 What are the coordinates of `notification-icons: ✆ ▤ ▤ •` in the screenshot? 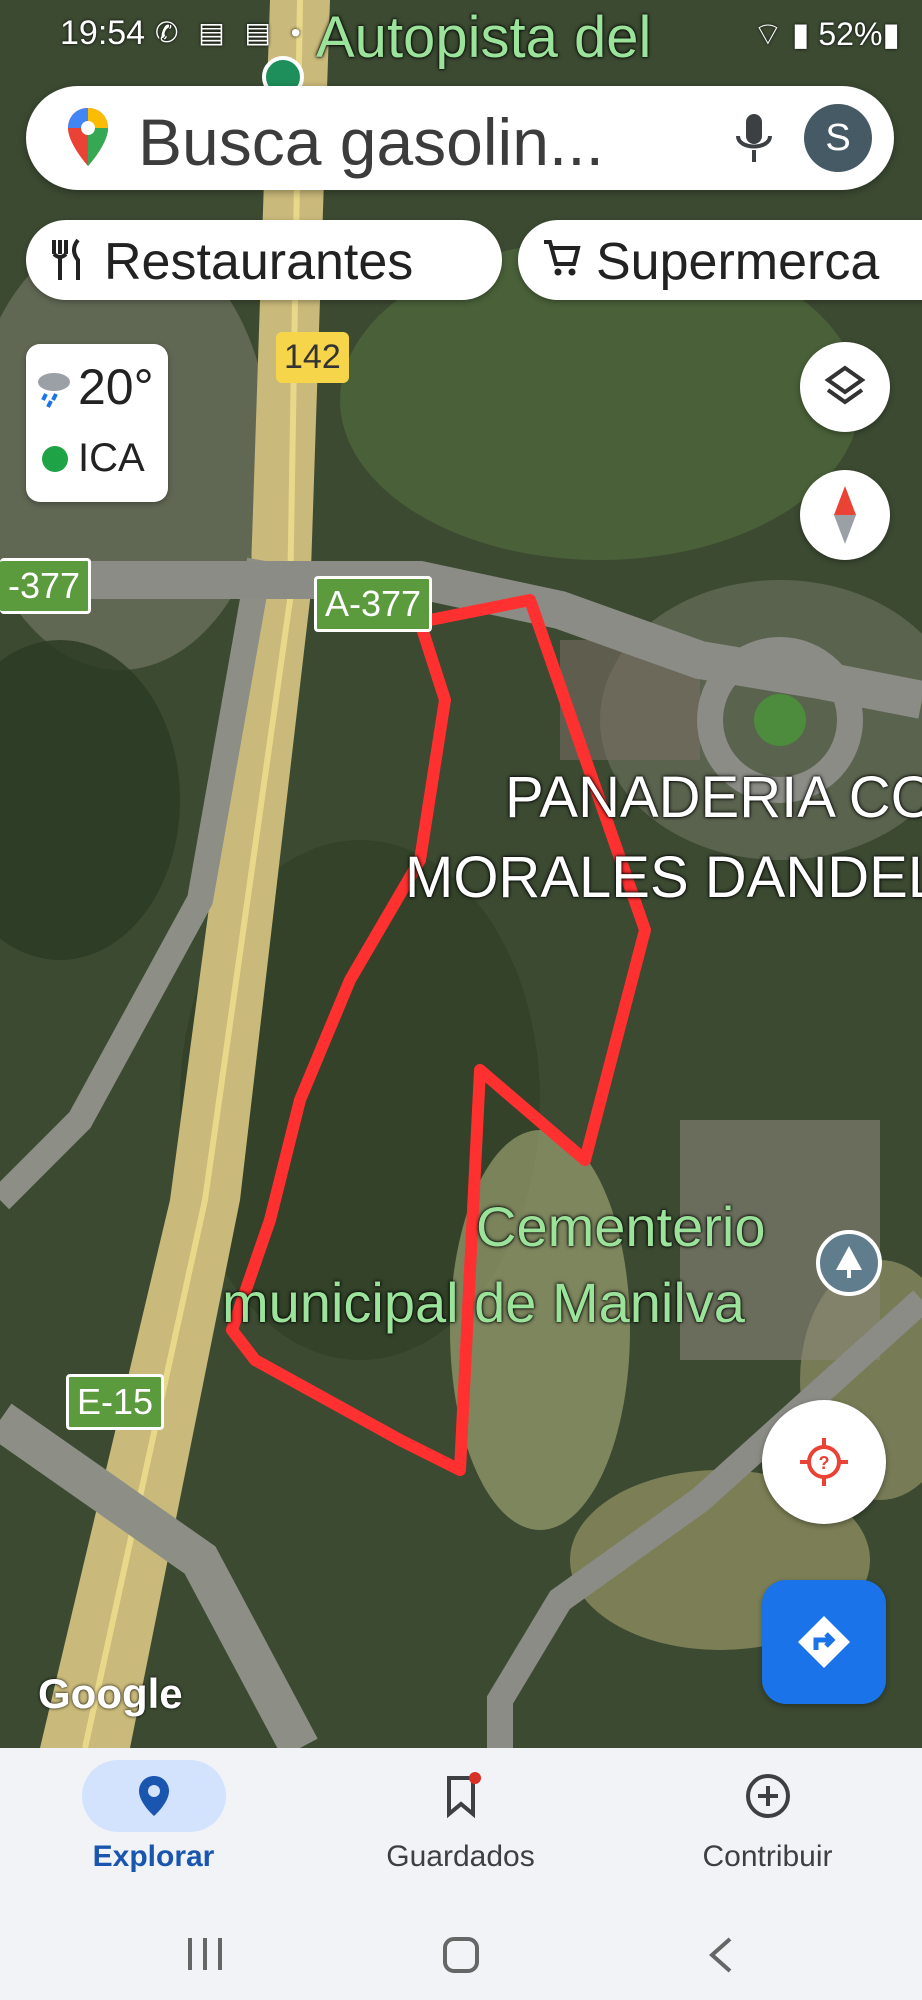 It's located at (231, 32).